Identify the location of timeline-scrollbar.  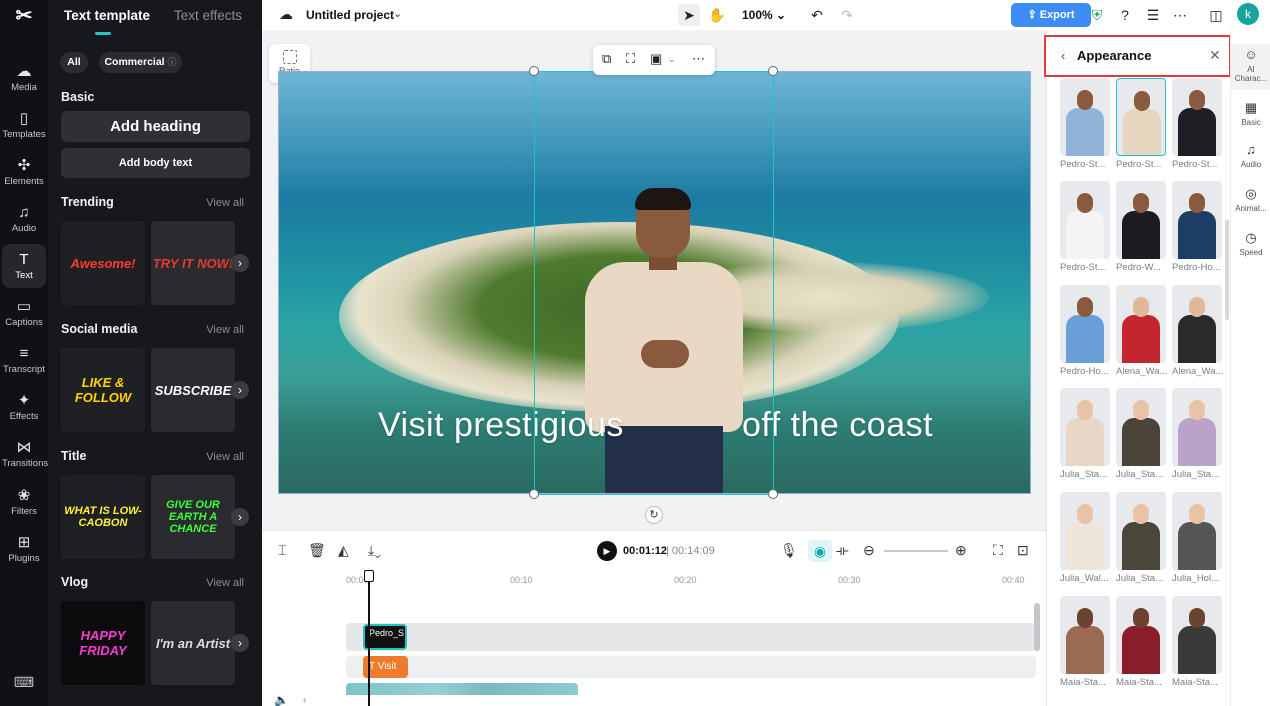
(1037, 627).